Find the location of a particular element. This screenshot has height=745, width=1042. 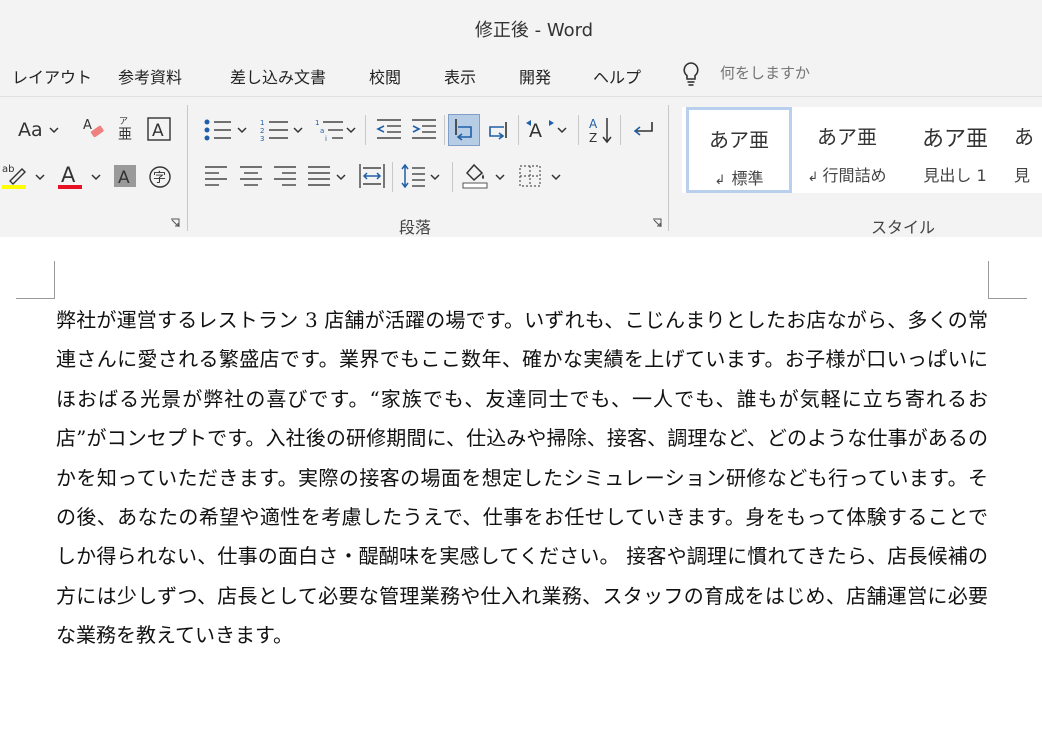

styles-gallery: あア亜 ↲ 標準 あア亜 ↲ 行間詰め あア亜 見出し 1 あ 見 is located at coordinates (862, 150).